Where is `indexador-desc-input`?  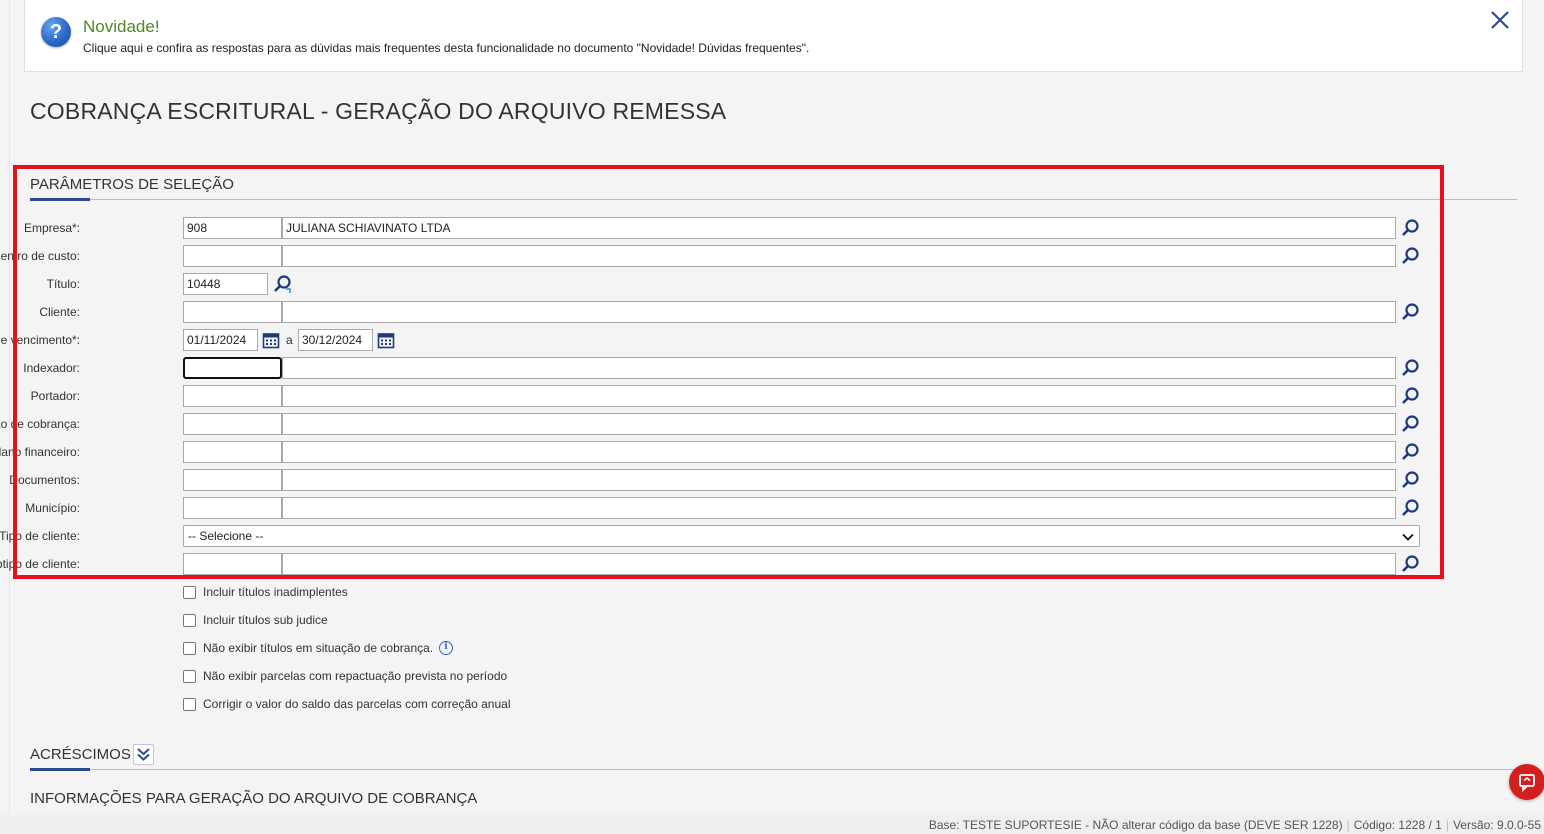
indexador-desc-input is located at coordinates (839, 368).